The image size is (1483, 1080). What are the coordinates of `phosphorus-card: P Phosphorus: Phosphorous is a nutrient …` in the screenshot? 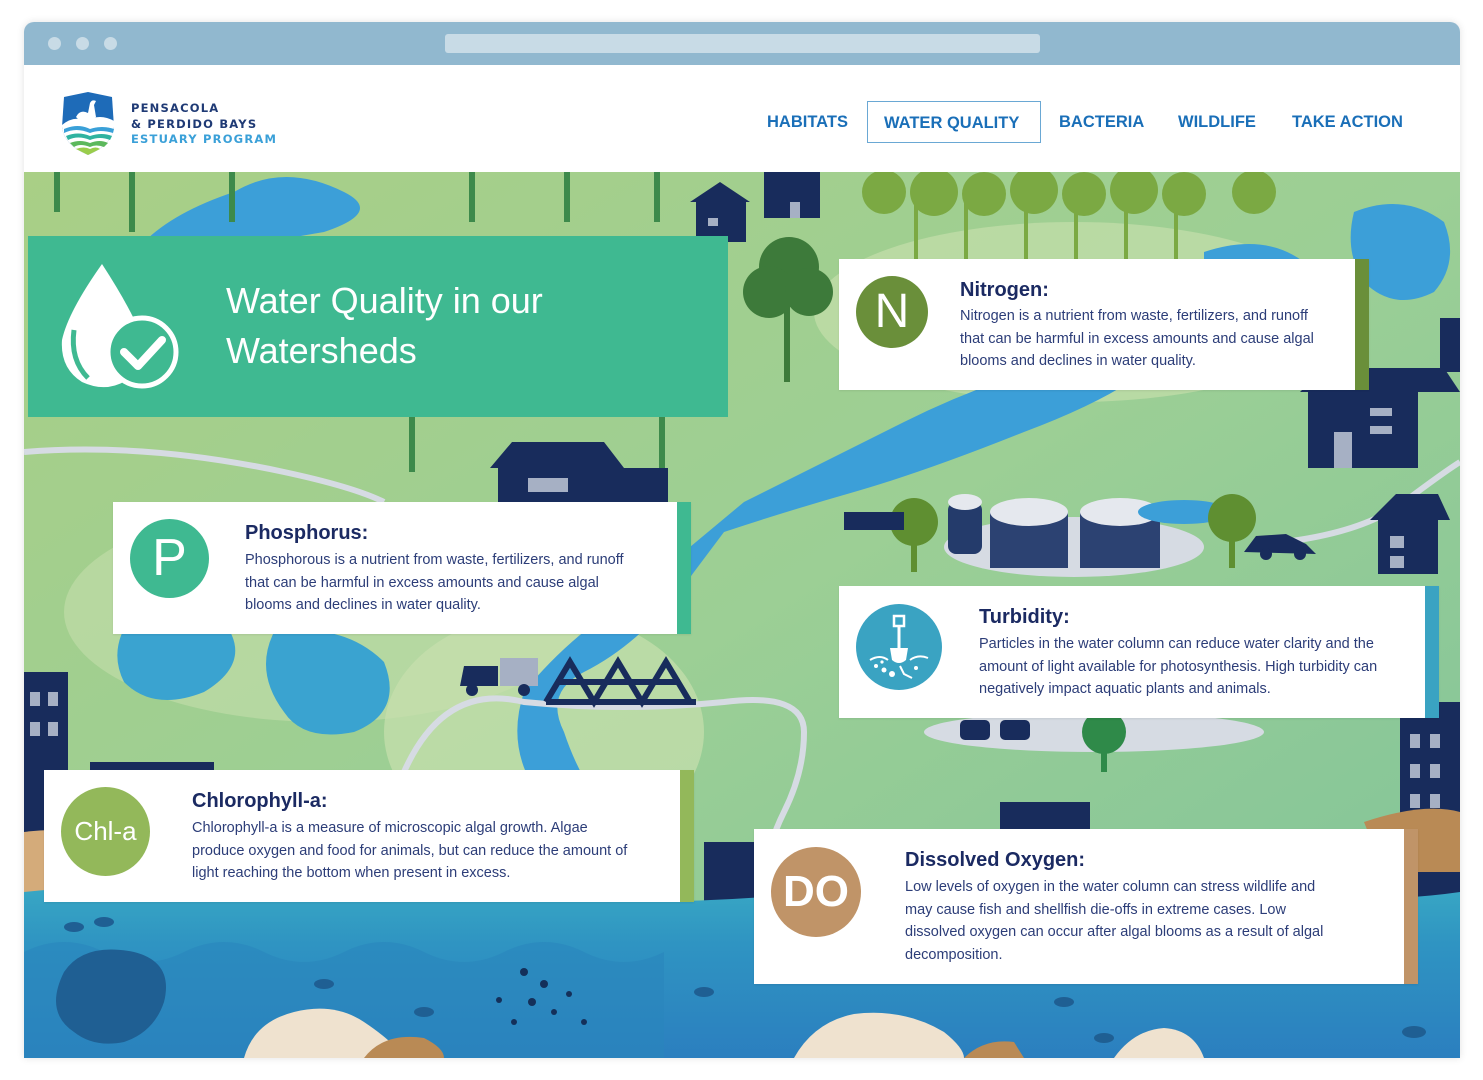 It's located at (402, 568).